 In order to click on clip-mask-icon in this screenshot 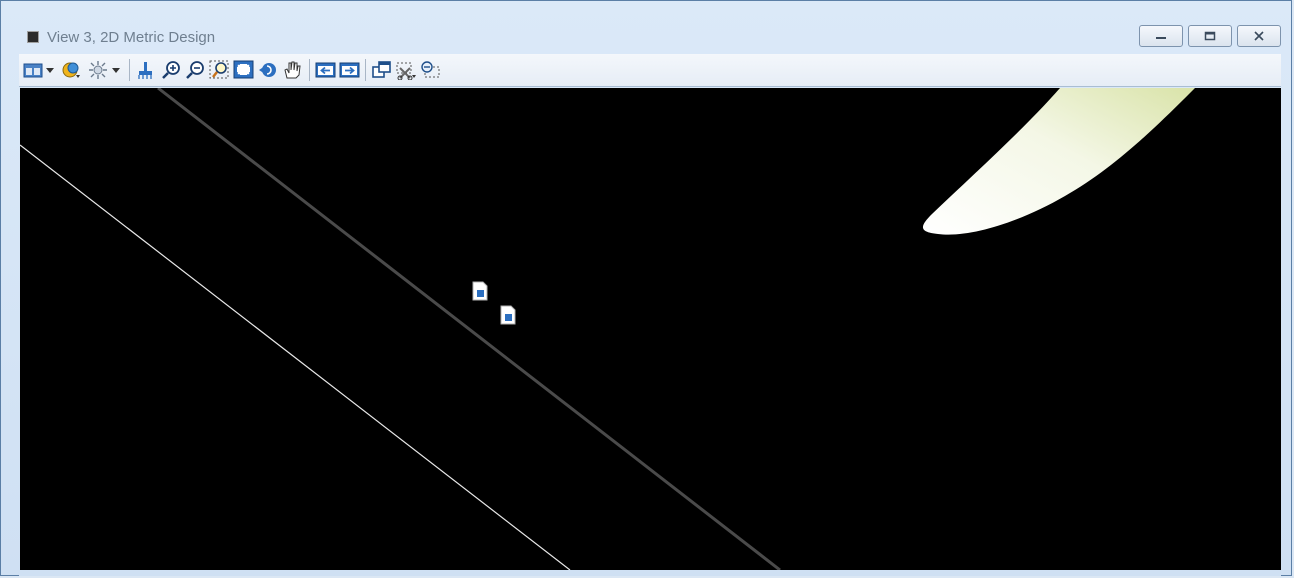, I will do `click(430, 69)`.